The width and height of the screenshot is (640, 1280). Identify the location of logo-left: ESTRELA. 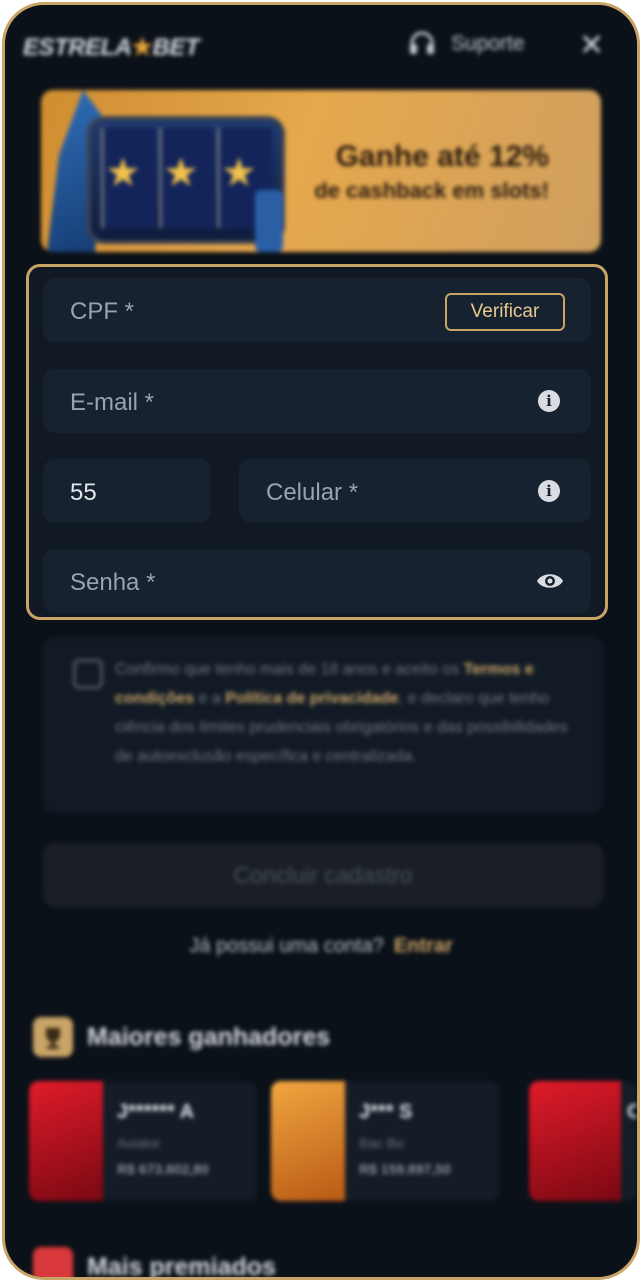
(77, 47).